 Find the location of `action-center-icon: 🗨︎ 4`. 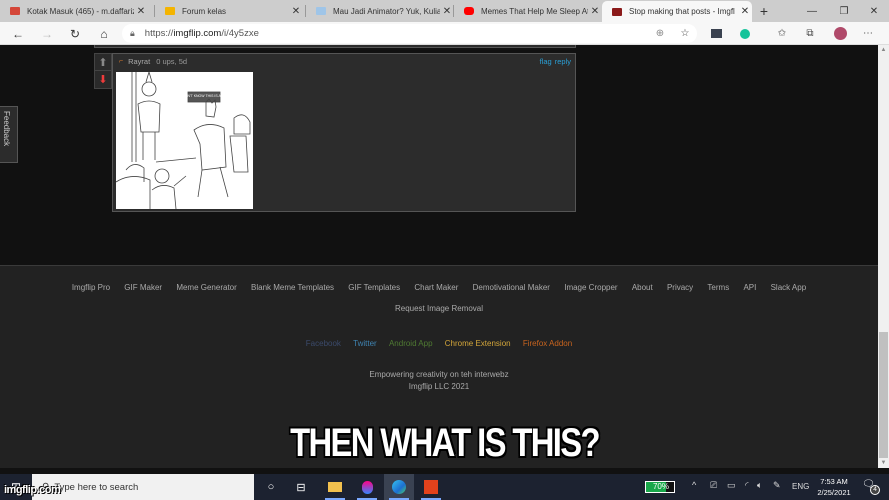

action-center-icon: 🗨︎ 4 is located at coordinates (871, 487).